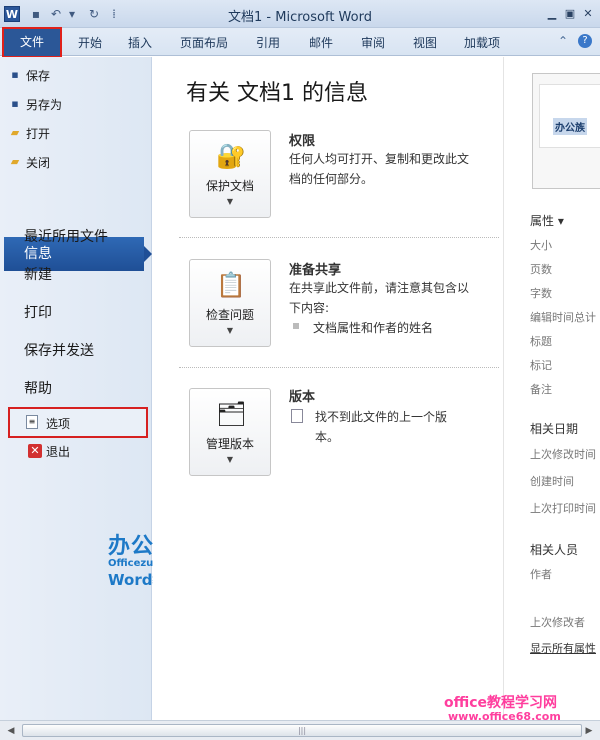 Image resolution: width=600 pixels, height=740 pixels. I want to click on scroll-right-icon: ▶, so click(589, 731).